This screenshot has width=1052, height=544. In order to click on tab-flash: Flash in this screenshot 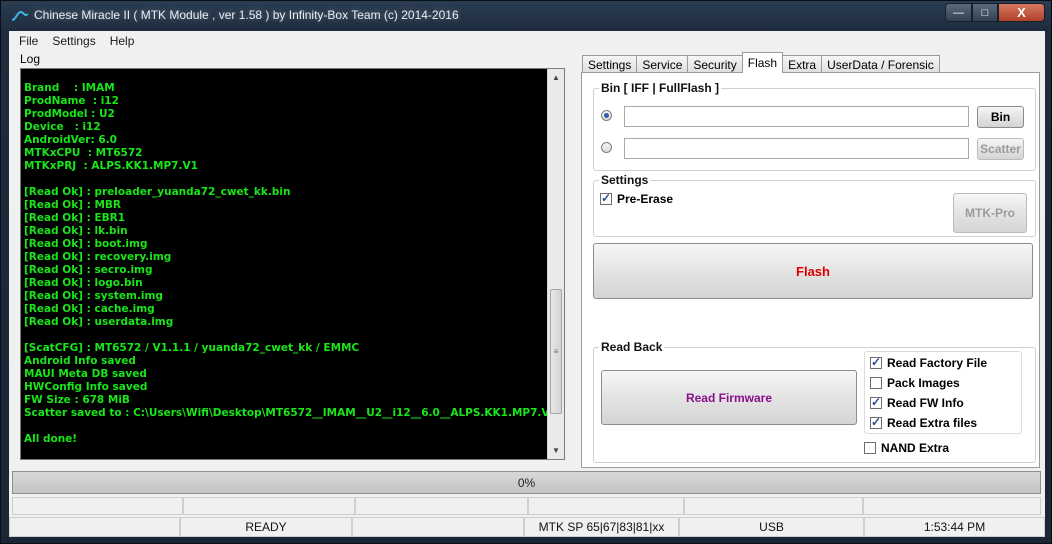, I will do `click(762, 62)`.